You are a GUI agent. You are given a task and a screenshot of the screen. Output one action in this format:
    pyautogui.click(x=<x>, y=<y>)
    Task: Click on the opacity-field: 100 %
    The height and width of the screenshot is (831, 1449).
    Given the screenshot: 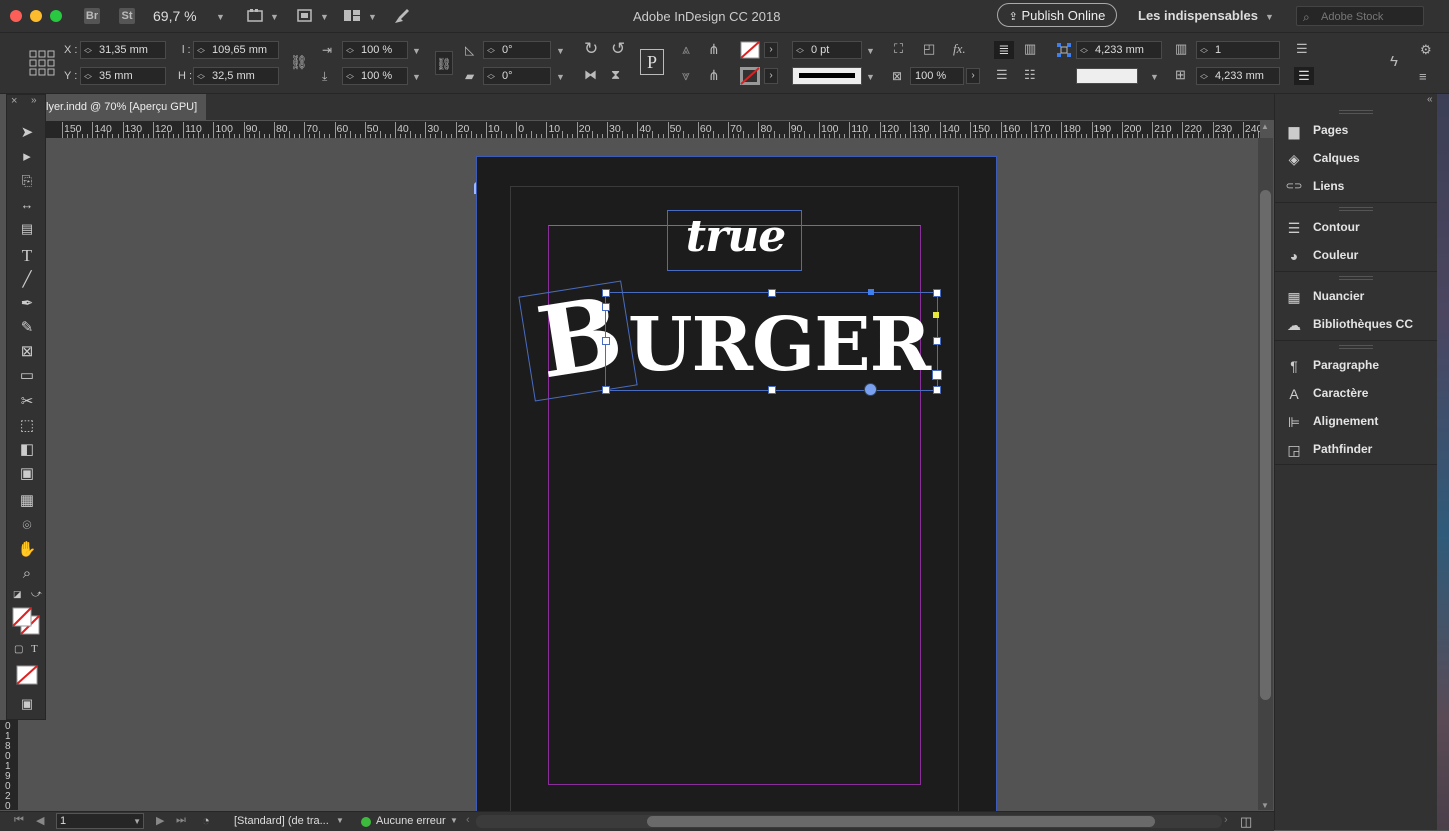 What is the action you would take?
    pyautogui.click(x=937, y=76)
    